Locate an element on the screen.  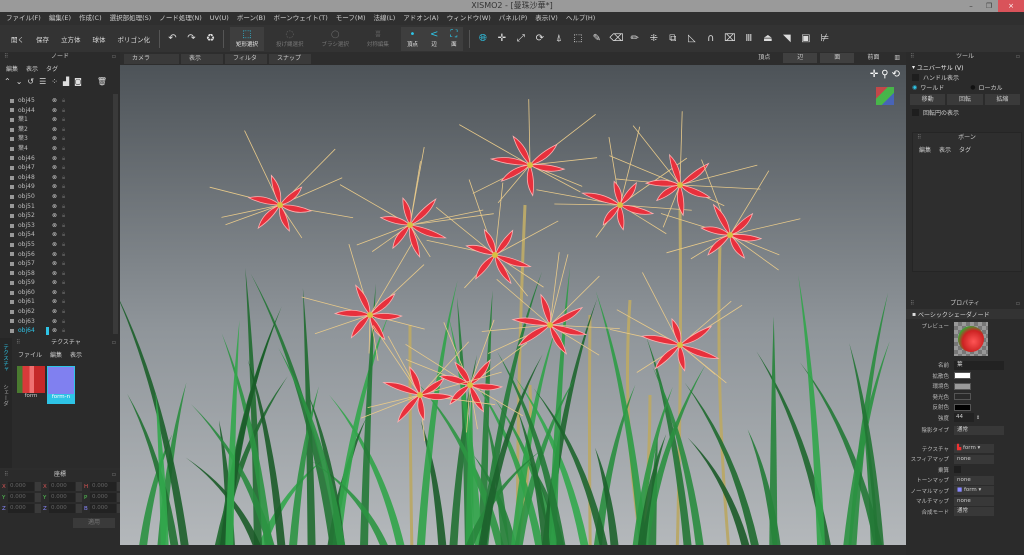
menu-item: ノード処理(N) is located at coordinates (180, 18).